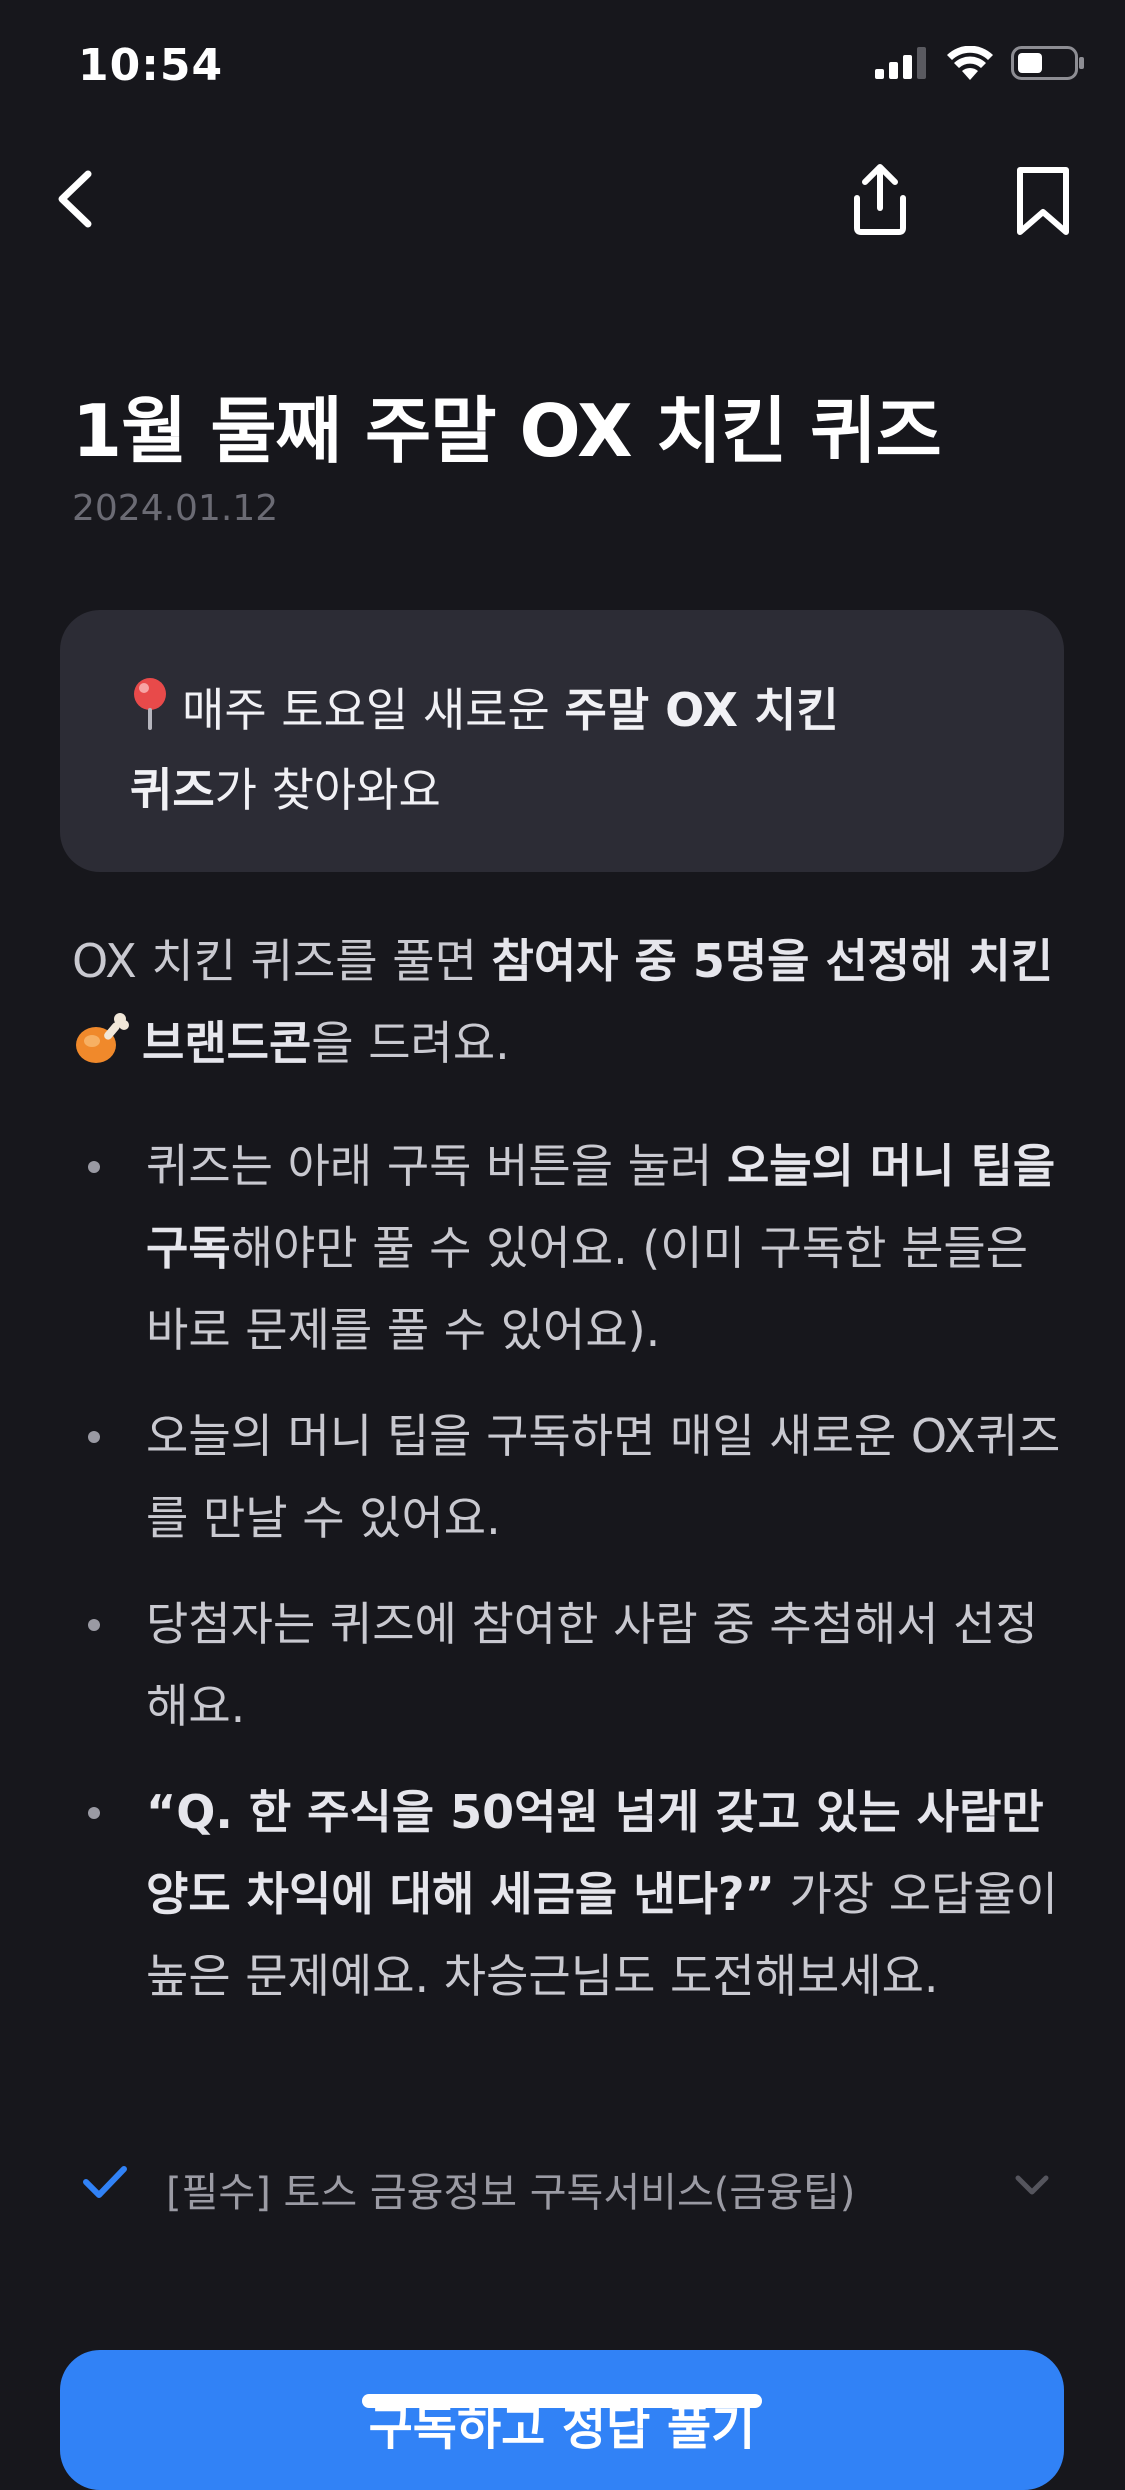 The width and height of the screenshot is (1125, 2490). What do you see at coordinates (373, 710) in the screenshot?
I see `notice-text-pre: 매주 토요일 새로운` at bounding box center [373, 710].